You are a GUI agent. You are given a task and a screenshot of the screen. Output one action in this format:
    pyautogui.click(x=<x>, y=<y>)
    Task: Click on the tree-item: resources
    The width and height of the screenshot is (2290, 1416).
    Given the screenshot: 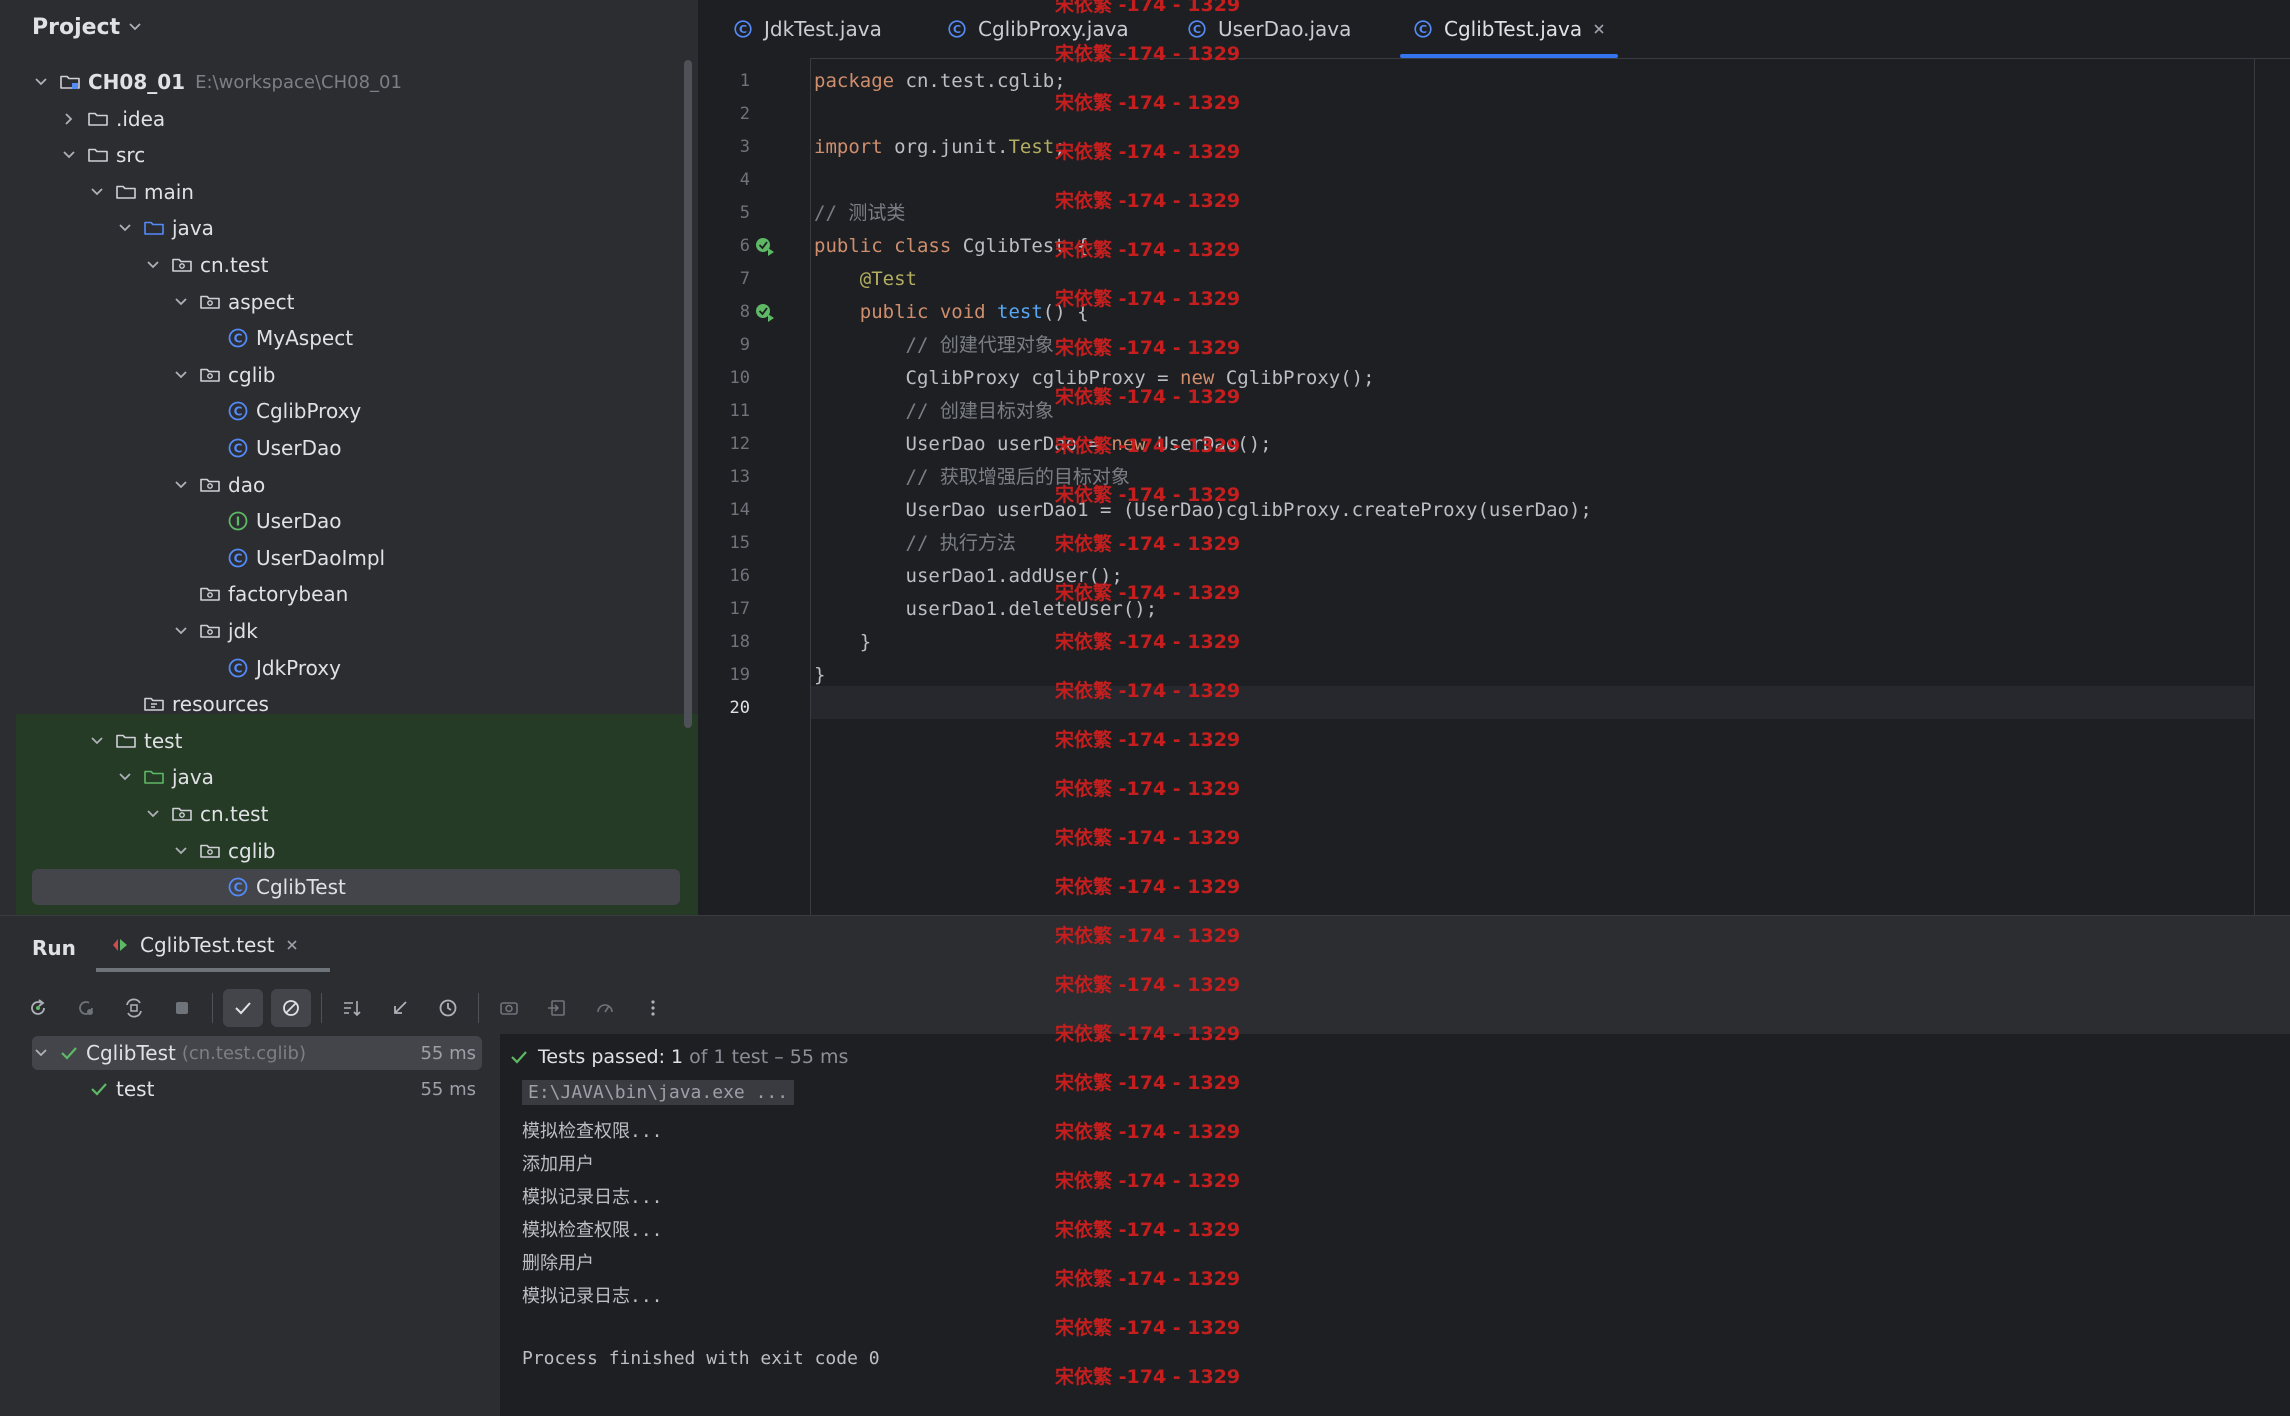 What is the action you would take?
    pyautogui.click(x=349, y=704)
    